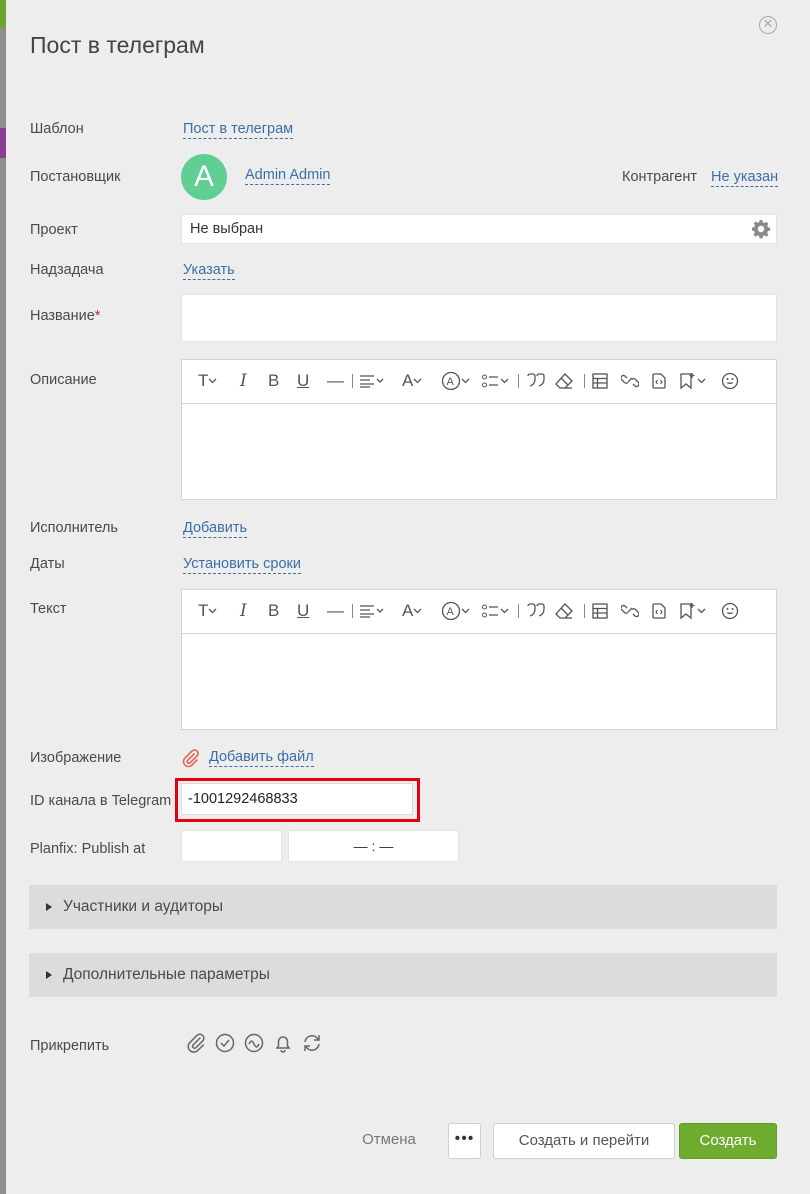 Image resolution: width=810 pixels, height=1194 pixels. What do you see at coordinates (389, 1141) in the screenshot?
I see `cancel-button: Отмена` at bounding box center [389, 1141].